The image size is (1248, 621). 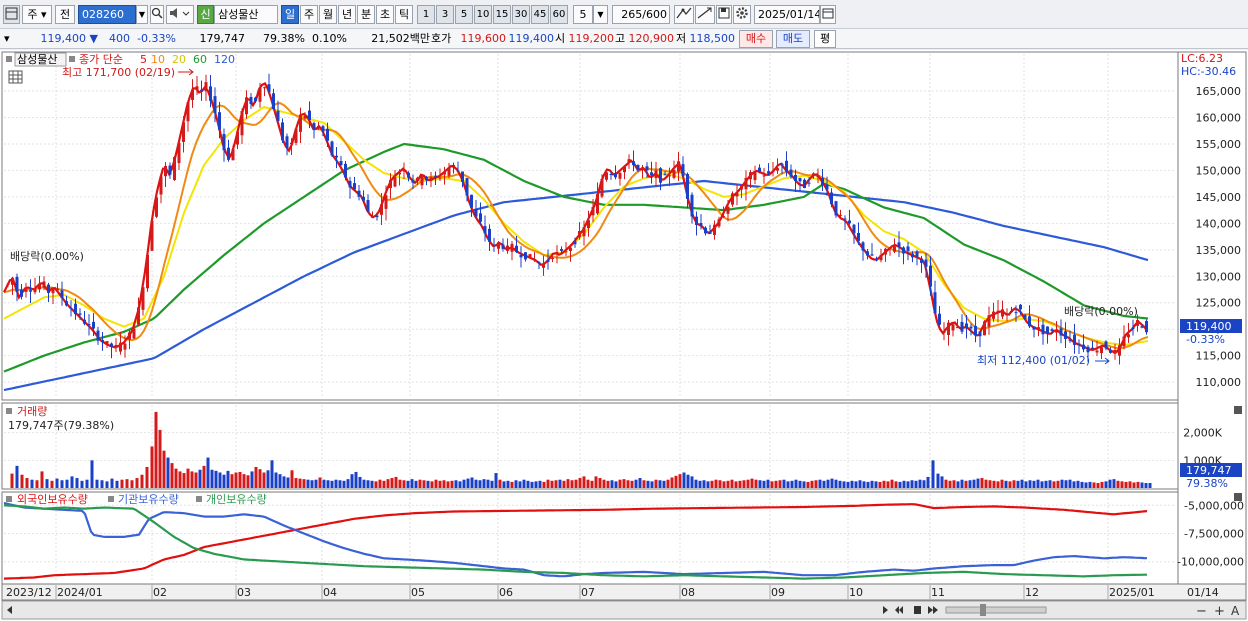 I want to click on interval-tab: 15, so click(x=502, y=14).